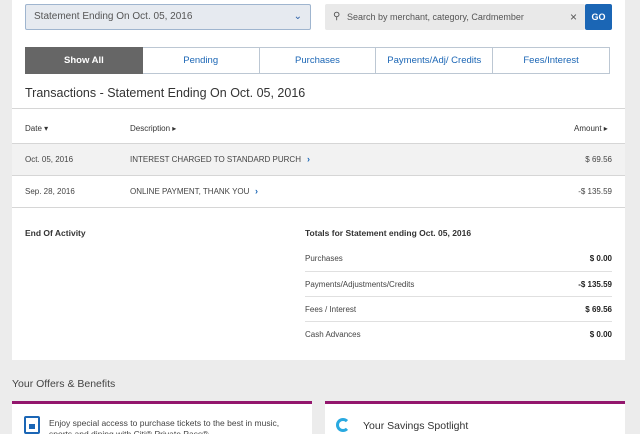 This screenshot has width=640, height=434. What do you see at coordinates (343, 425) in the screenshot?
I see `savings-ring-icon` at bounding box center [343, 425].